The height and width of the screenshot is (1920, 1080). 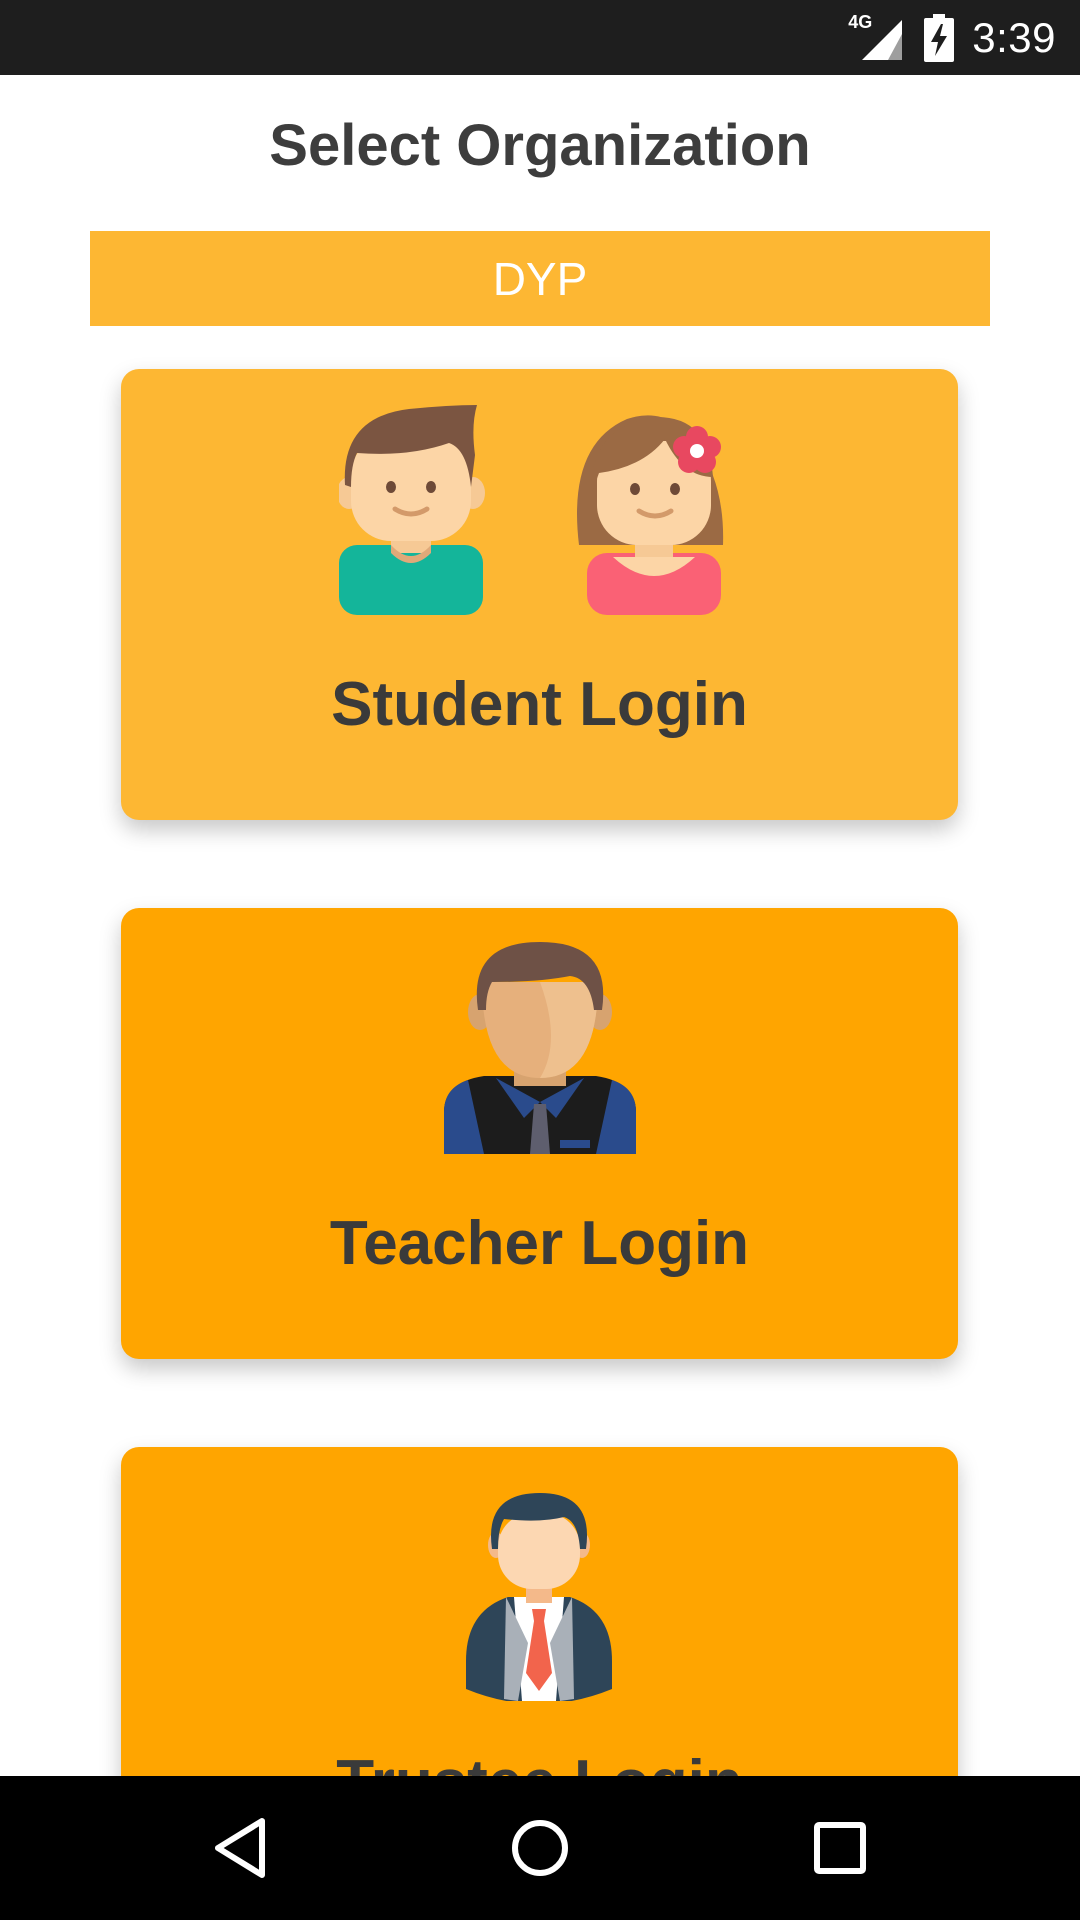 I want to click on home-button, so click(x=540, y=1848).